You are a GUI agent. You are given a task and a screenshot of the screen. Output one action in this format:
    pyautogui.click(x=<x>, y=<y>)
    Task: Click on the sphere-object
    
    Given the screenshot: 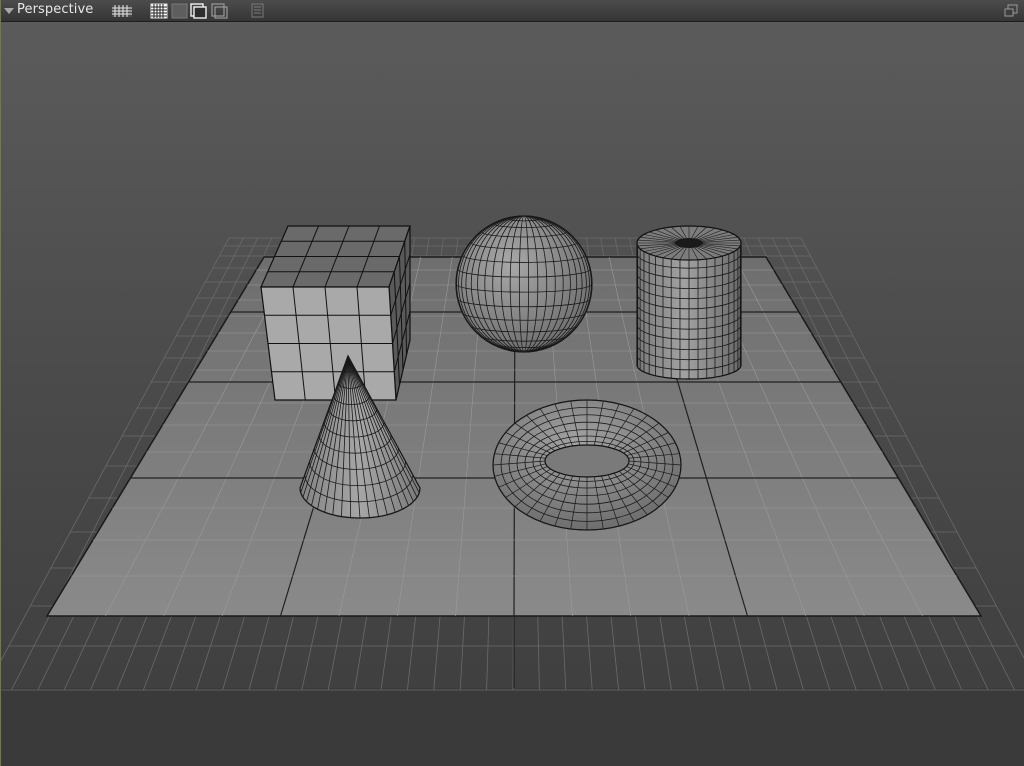 What is the action you would take?
    pyautogui.click(x=524, y=284)
    